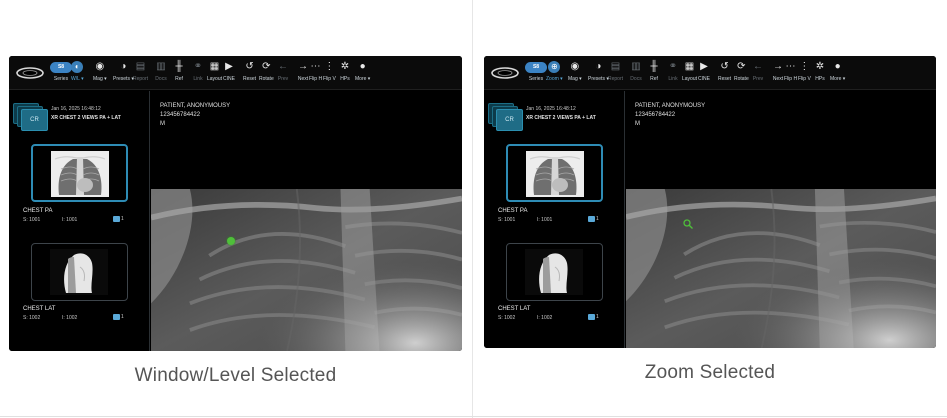 The width and height of the screenshot is (947, 418). What do you see at coordinates (179, 79) in the screenshot?
I see `toolbar-button-label: Ref` at bounding box center [179, 79].